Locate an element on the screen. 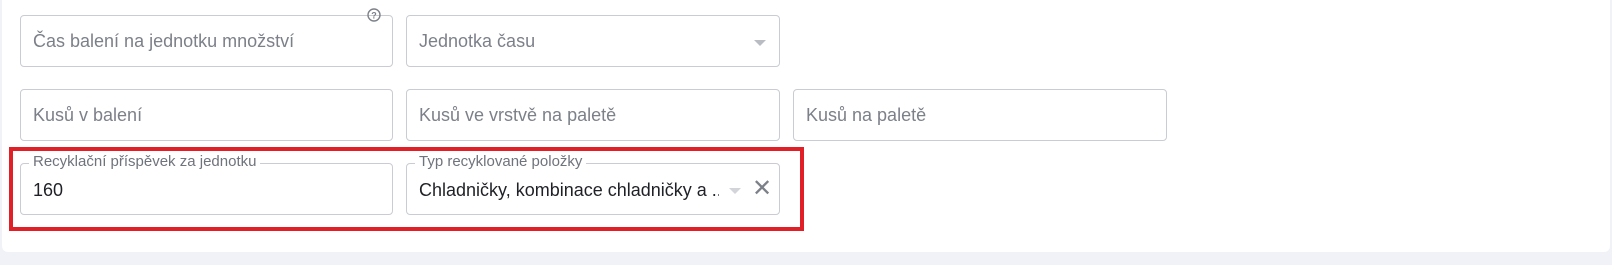  pieces-per-layer-field: Kusů ve vrstvě na paletě is located at coordinates (593, 115).